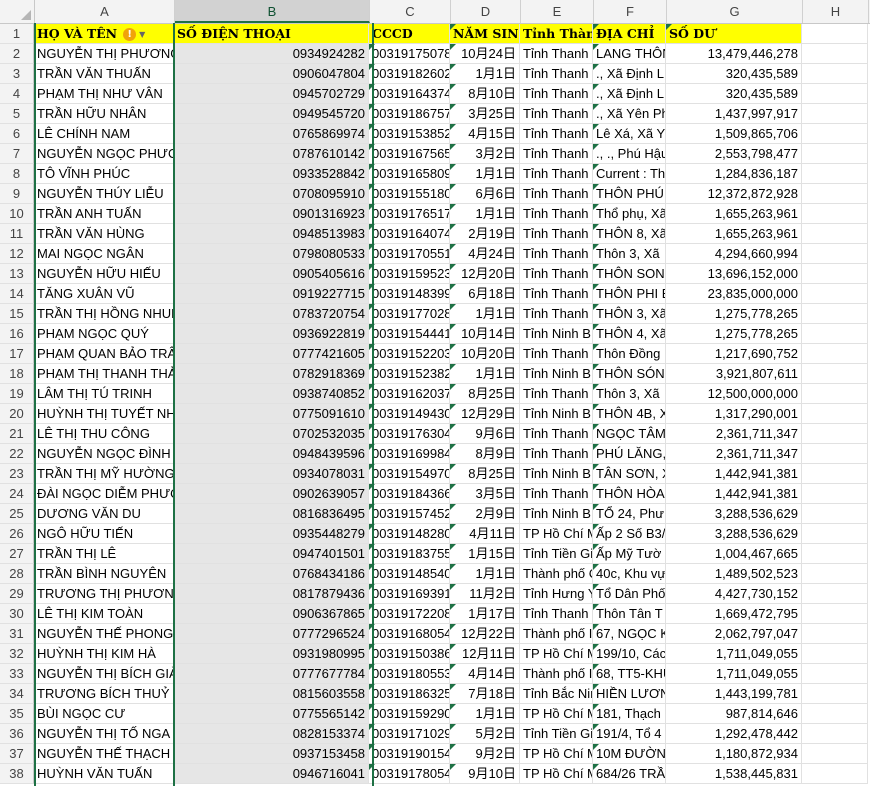 Image resolution: width=870 pixels, height=786 pixels. I want to click on phone-cell: 0777421605, so click(271, 354).